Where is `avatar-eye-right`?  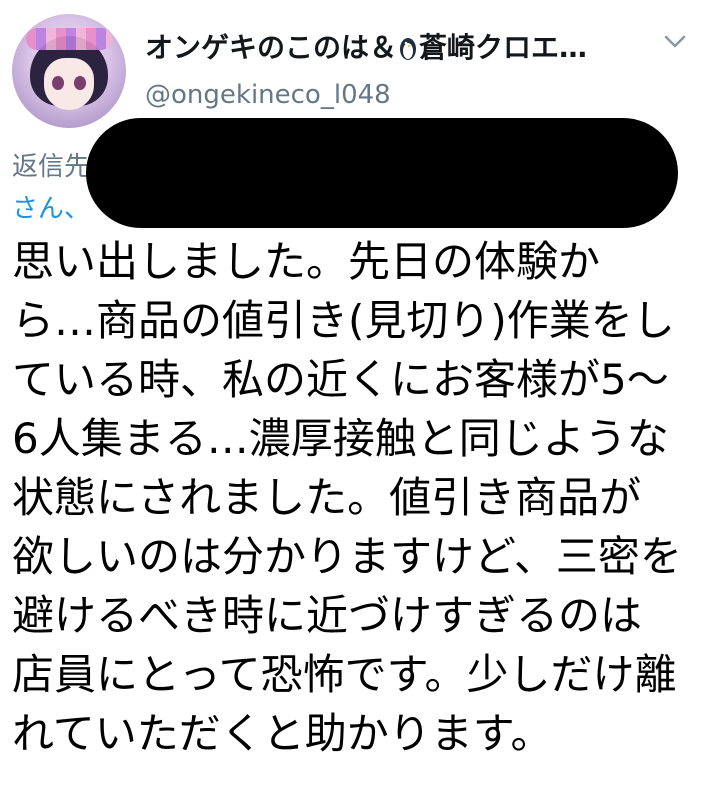 avatar-eye-right is located at coordinates (80, 83).